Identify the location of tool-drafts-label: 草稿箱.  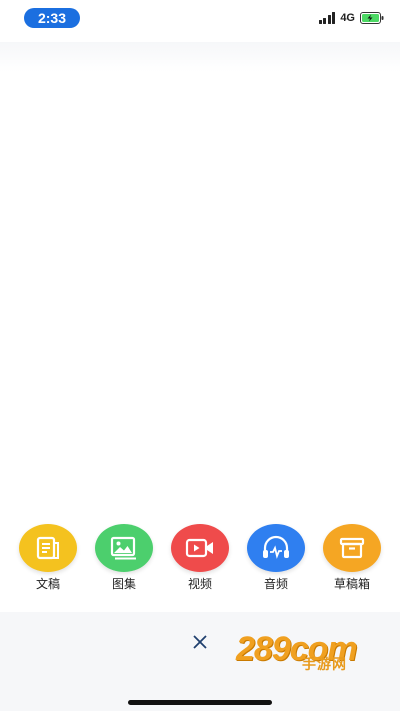
(351, 584).